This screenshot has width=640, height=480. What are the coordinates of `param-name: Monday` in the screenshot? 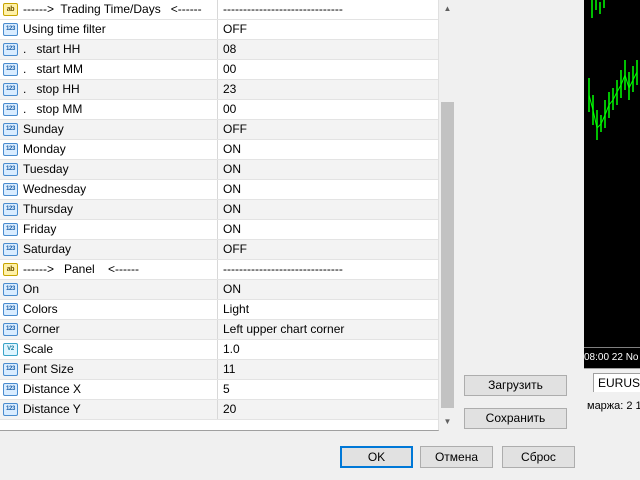 It's located at (44, 149).